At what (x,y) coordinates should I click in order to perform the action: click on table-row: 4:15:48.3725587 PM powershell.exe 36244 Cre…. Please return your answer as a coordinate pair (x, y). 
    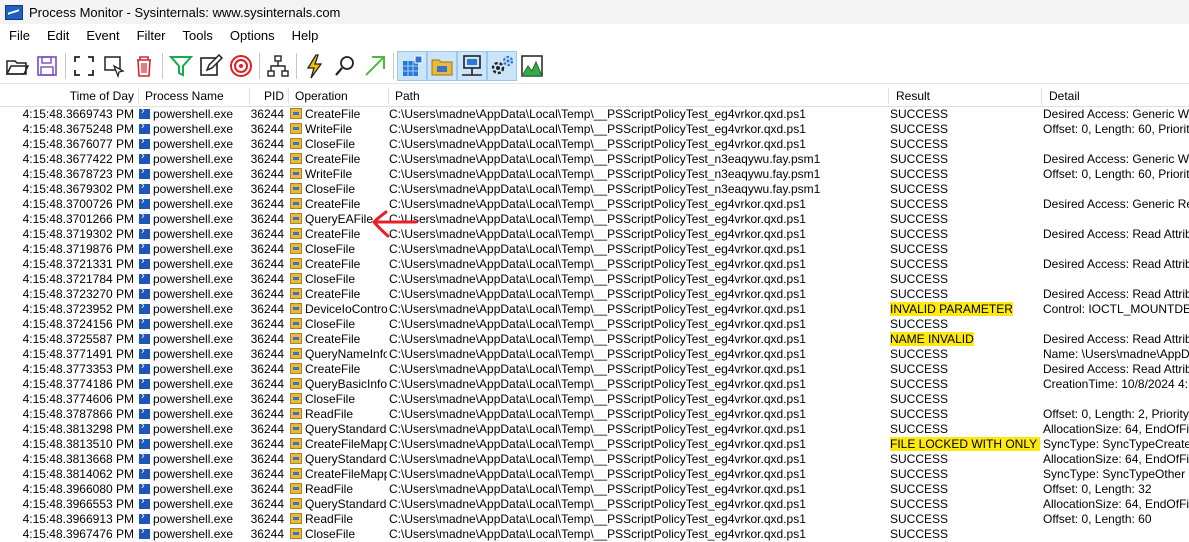
    Looking at the image, I should click on (594, 339).